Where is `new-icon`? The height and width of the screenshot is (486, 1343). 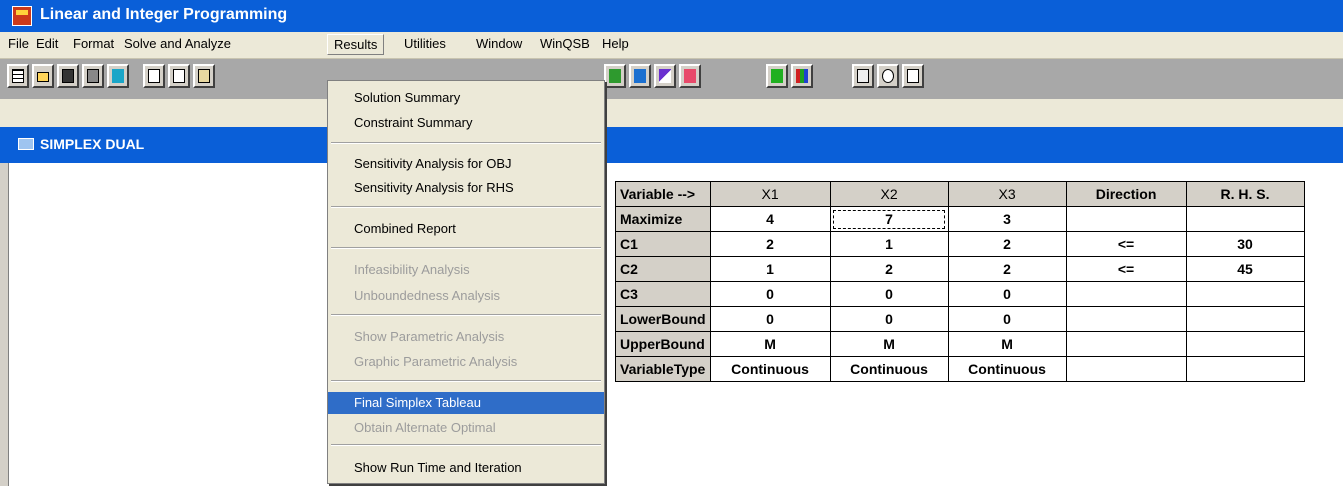
new-icon is located at coordinates (18, 76).